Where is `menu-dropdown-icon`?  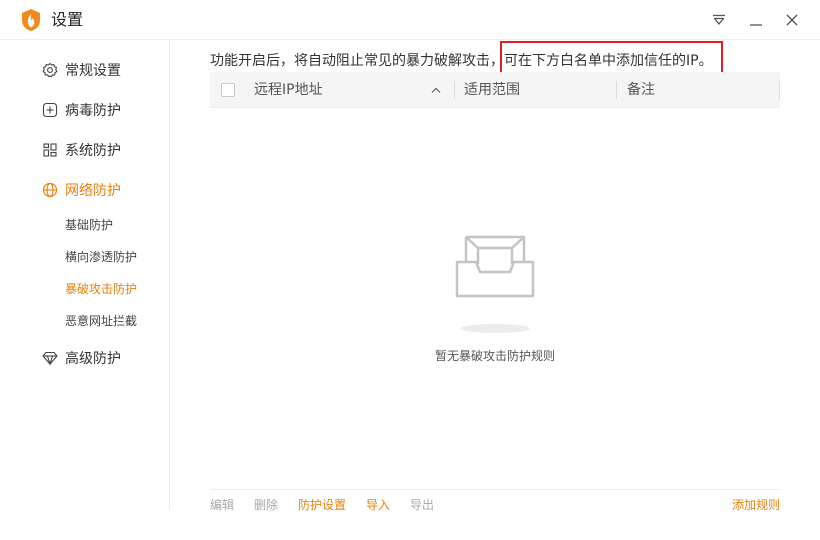 menu-dropdown-icon is located at coordinates (719, 19).